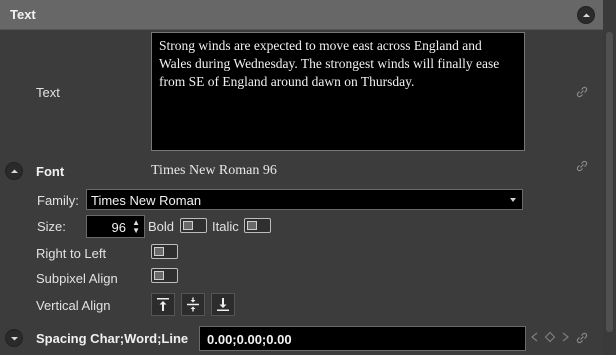 The width and height of the screenshot is (616, 355). I want to click on spin-arrows-icon: ▲ ▼, so click(136, 227).